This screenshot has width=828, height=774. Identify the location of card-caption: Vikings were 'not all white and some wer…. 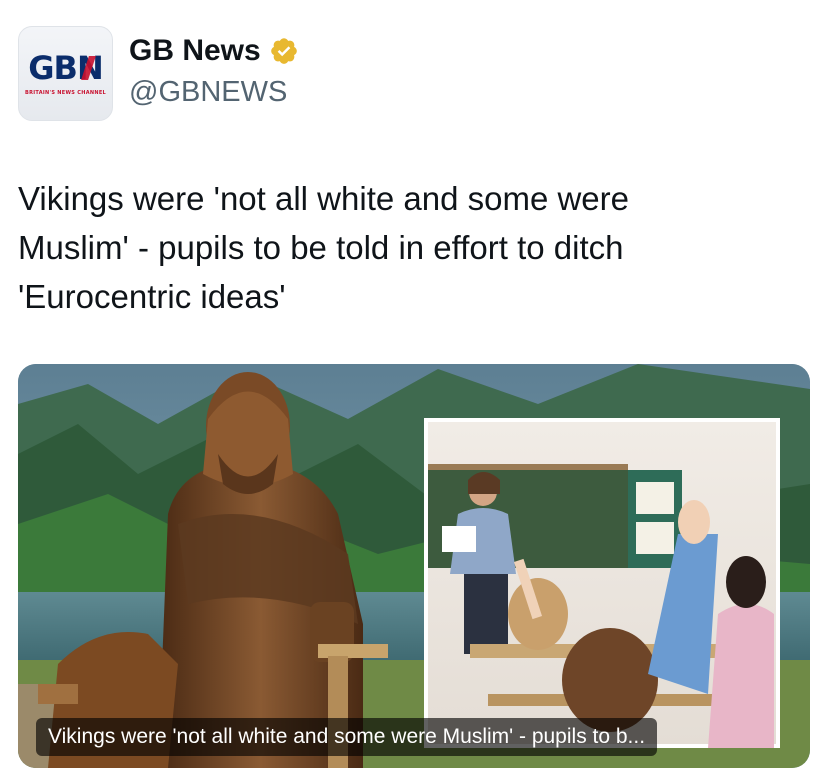
(347, 737).